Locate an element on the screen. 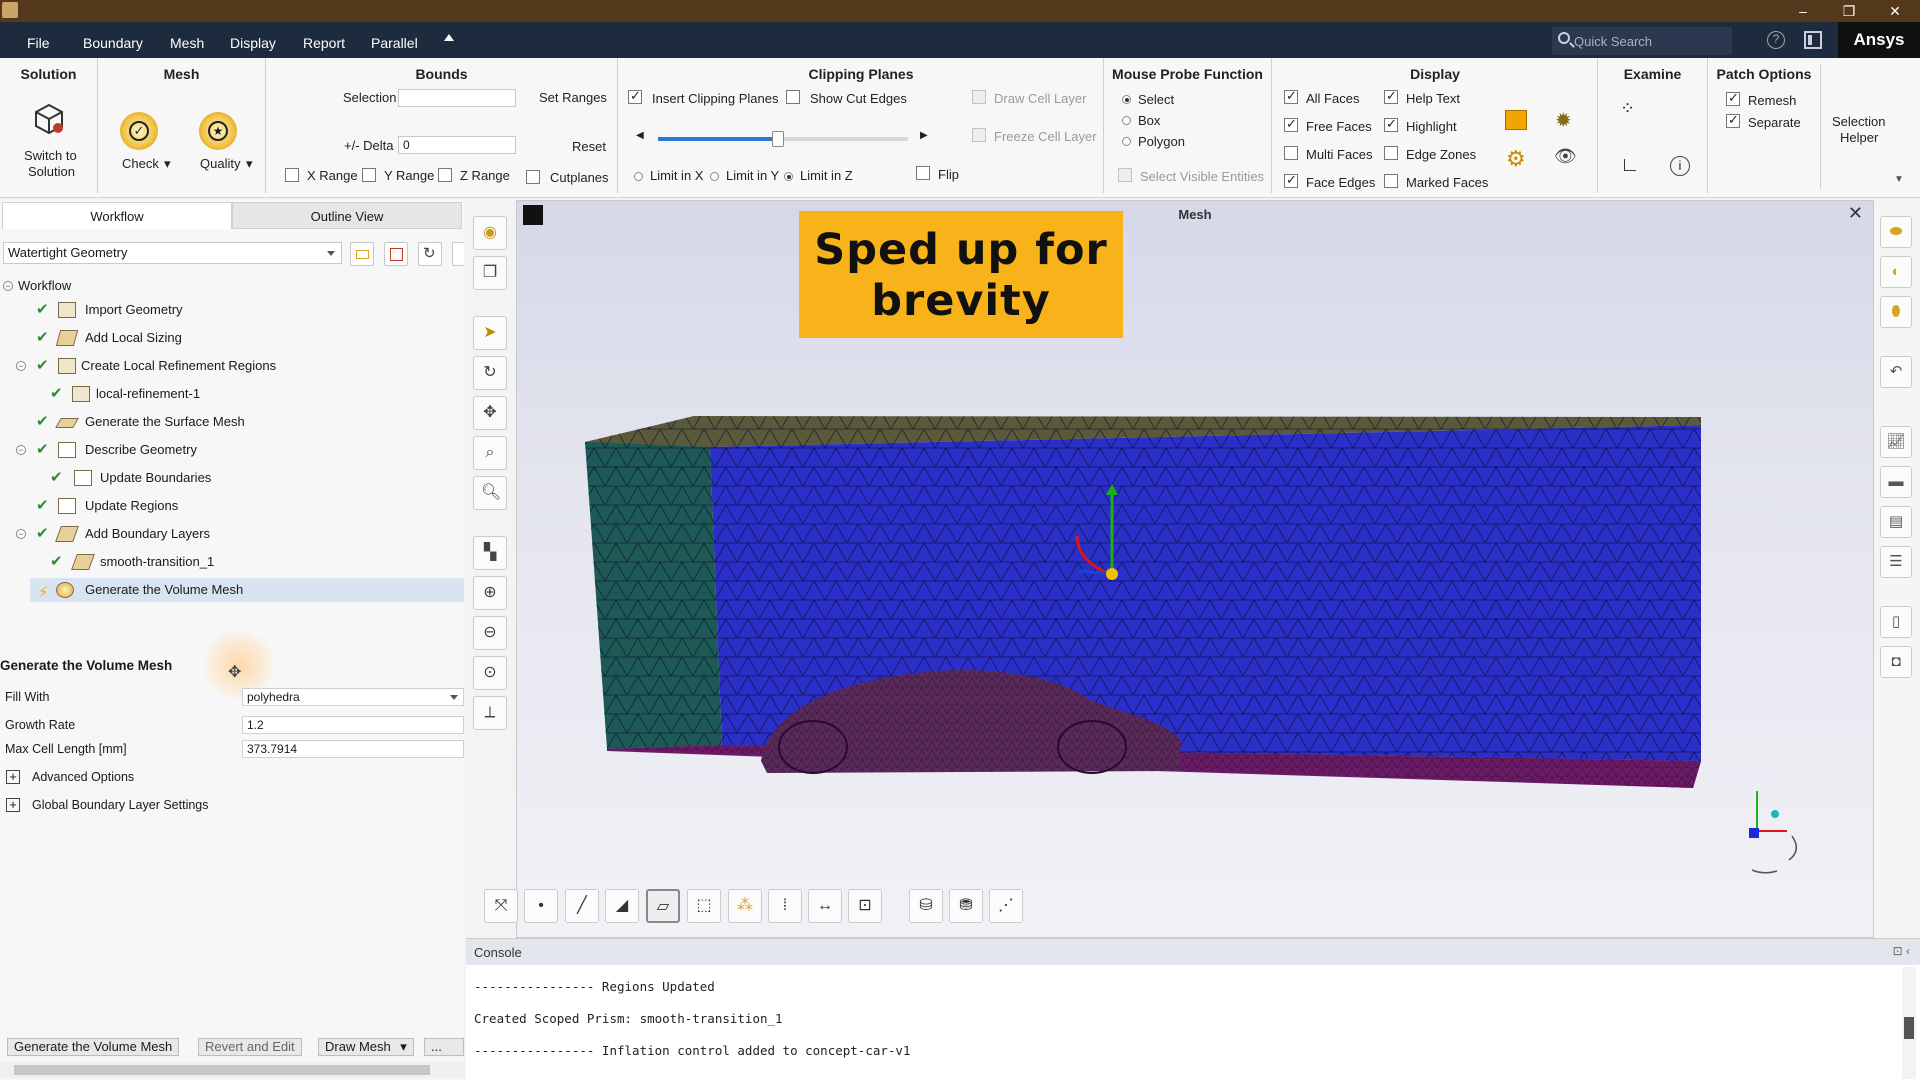 This screenshot has width=1920, height=1080. info-icon: i is located at coordinates (1680, 166).